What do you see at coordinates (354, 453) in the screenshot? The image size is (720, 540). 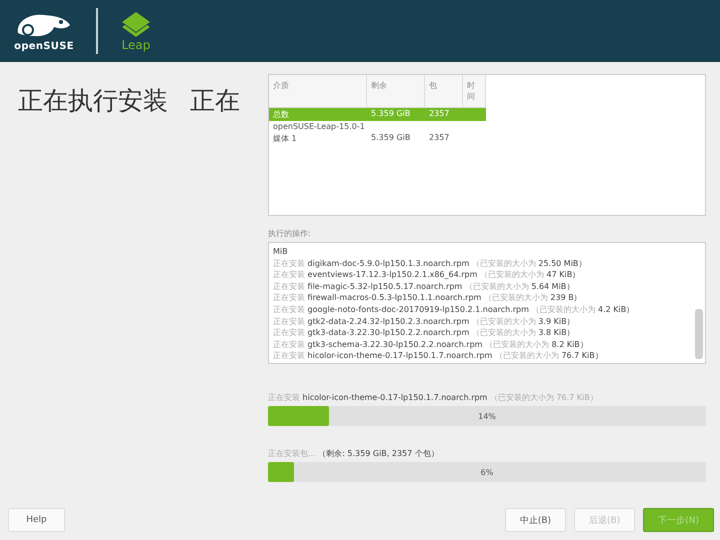 I see `progress-label: 正在安装包... （剩余: 5.359 GiB, 2357 个包）` at bounding box center [354, 453].